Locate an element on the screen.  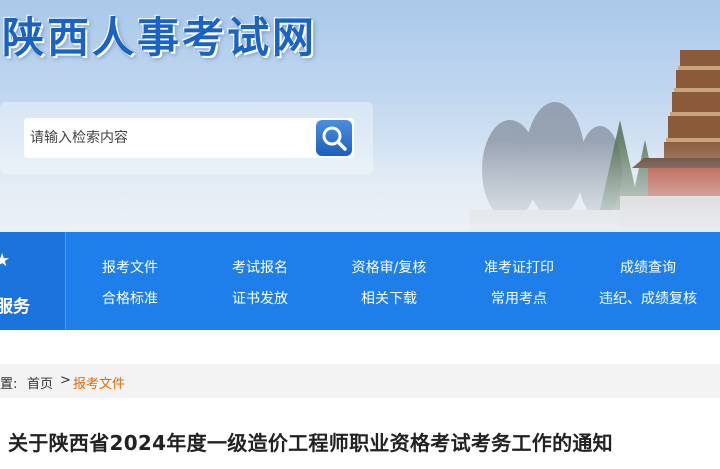
search-button-background is located at coordinates (334, 138).